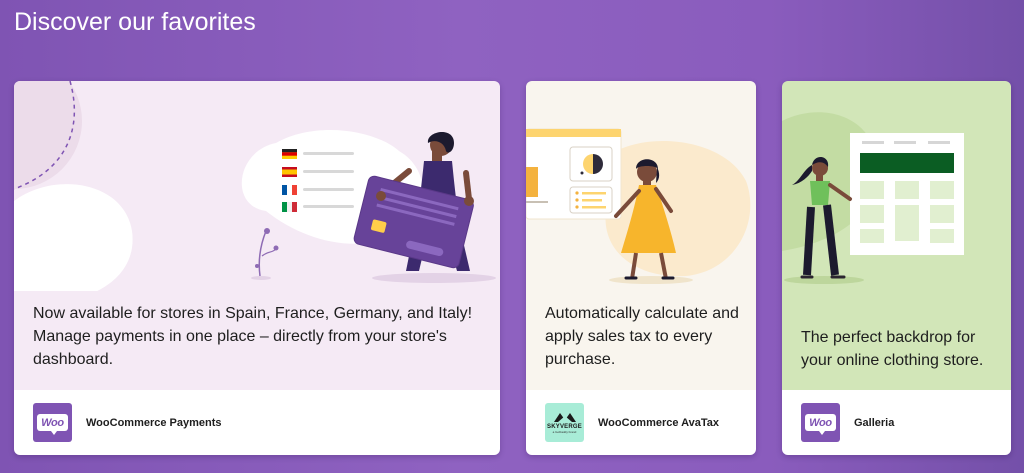  What do you see at coordinates (874, 423) in the screenshot?
I see `product-name: Galleria` at bounding box center [874, 423].